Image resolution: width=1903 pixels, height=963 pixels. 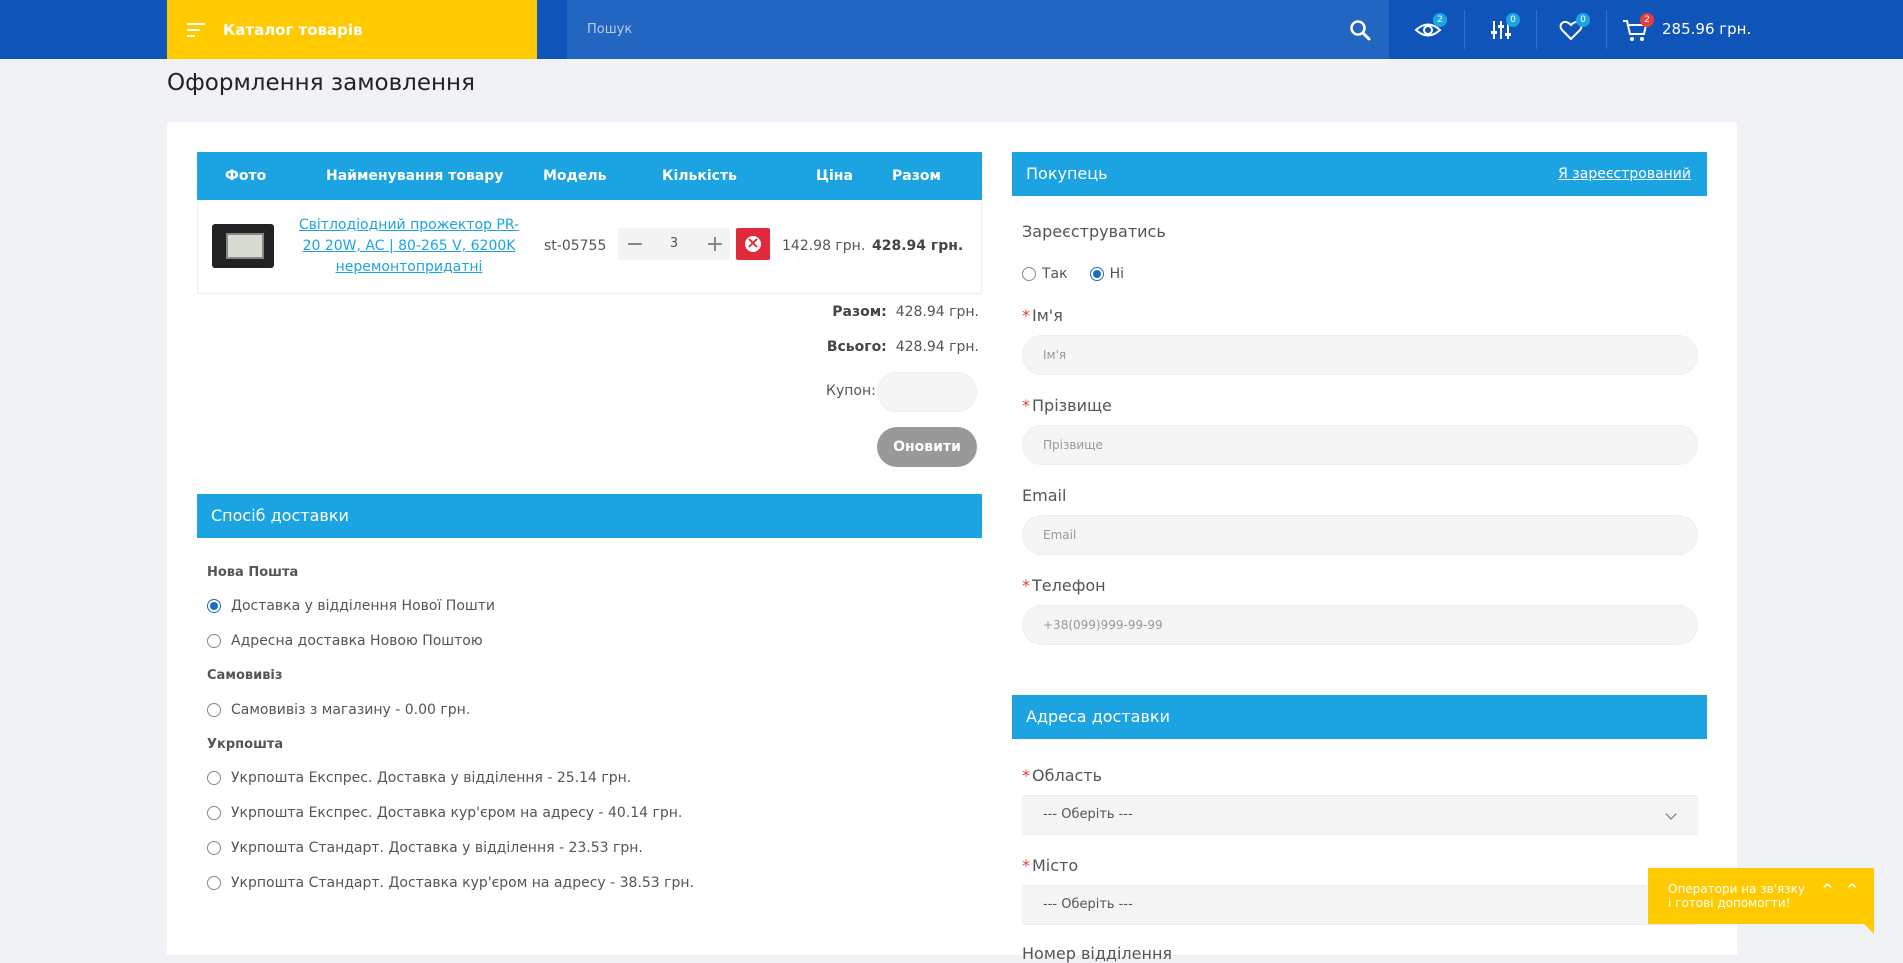 I want to click on cart-total: 285.96 грн., so click(x=1706, y=29).